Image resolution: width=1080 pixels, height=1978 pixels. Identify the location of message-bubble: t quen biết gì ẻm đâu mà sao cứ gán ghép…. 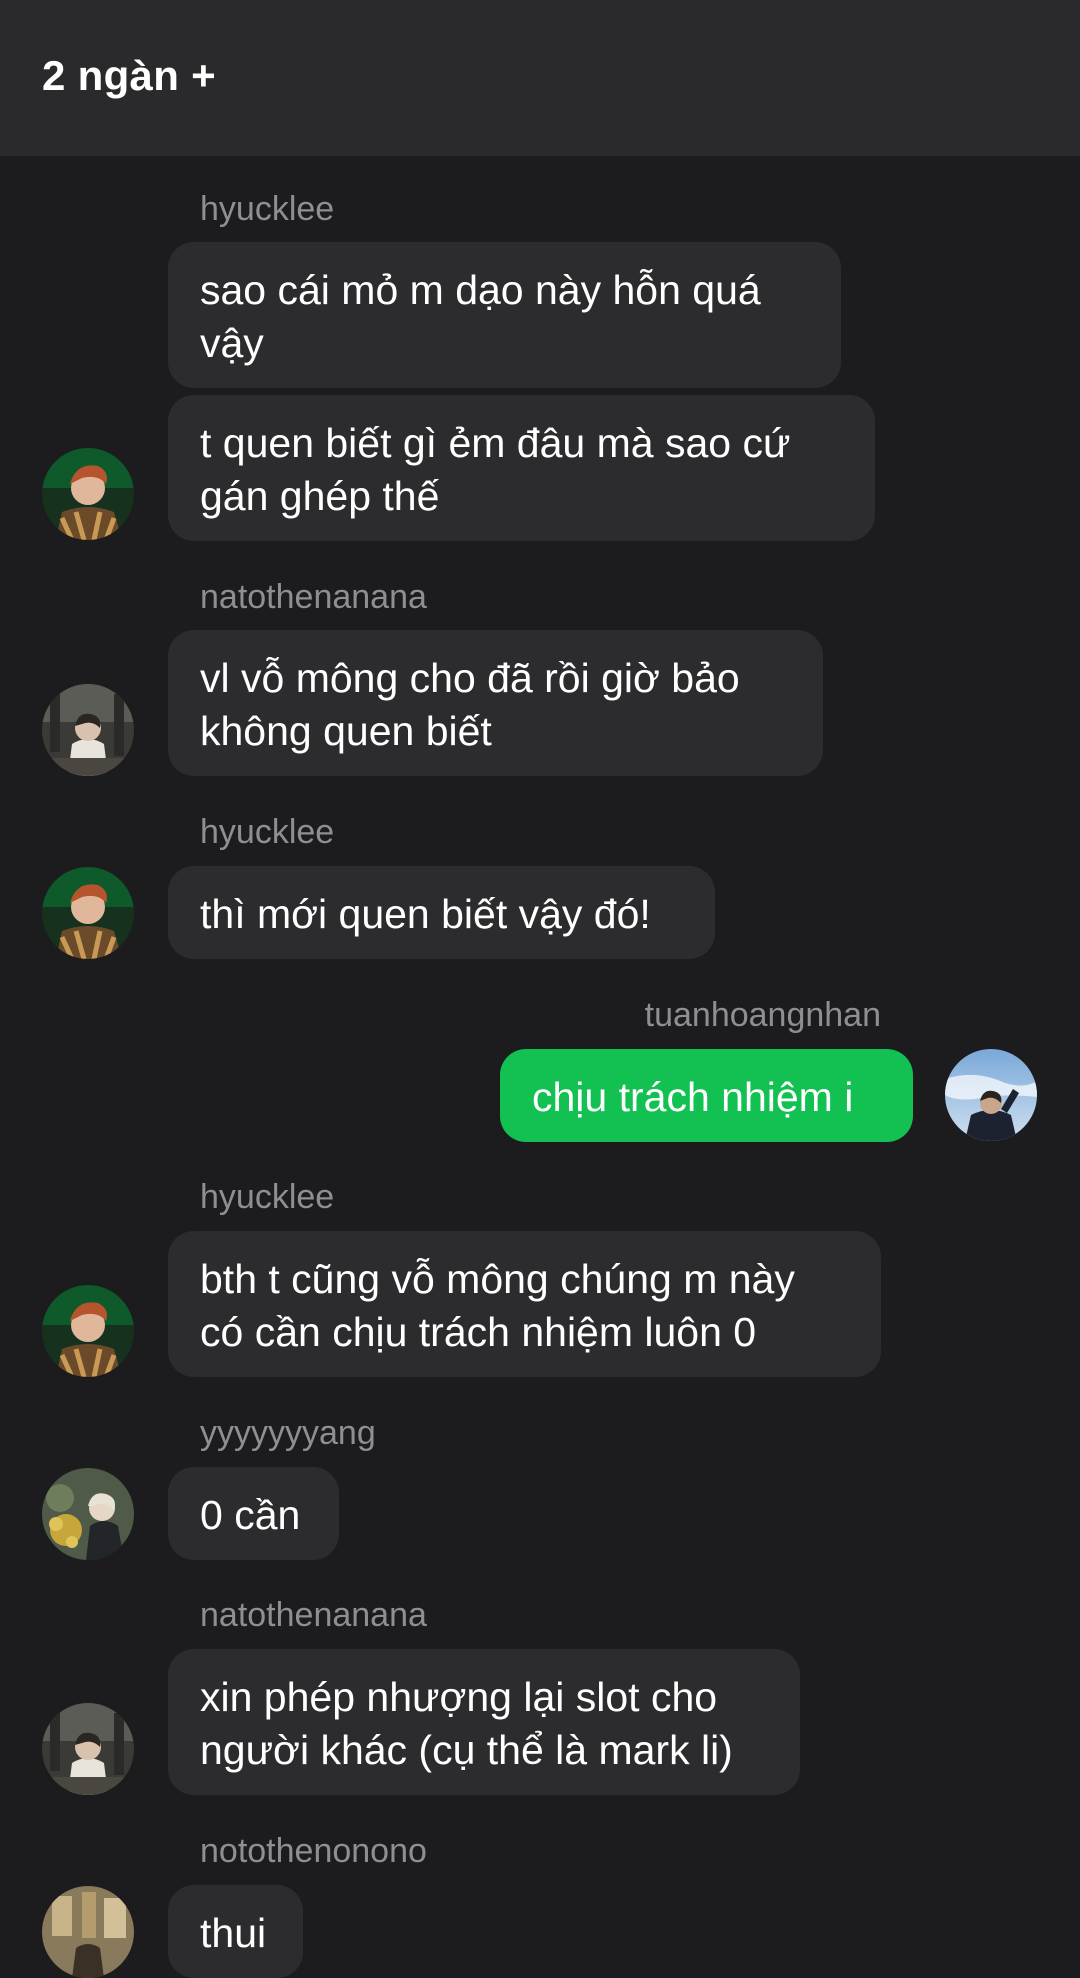
(521, 468).